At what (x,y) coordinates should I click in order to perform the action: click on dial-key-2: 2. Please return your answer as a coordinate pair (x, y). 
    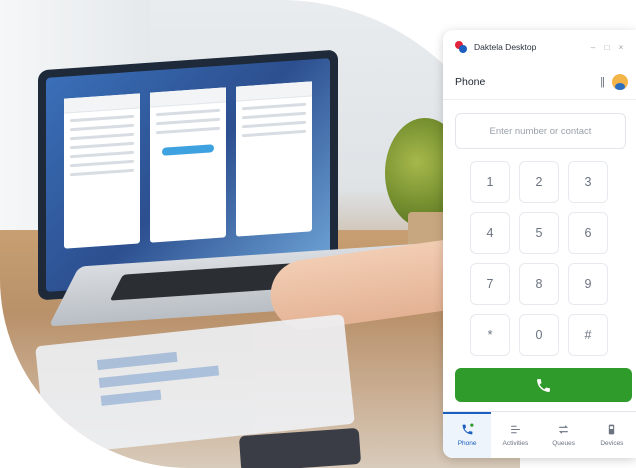
    Looking at the image, I should click on (539, 182).